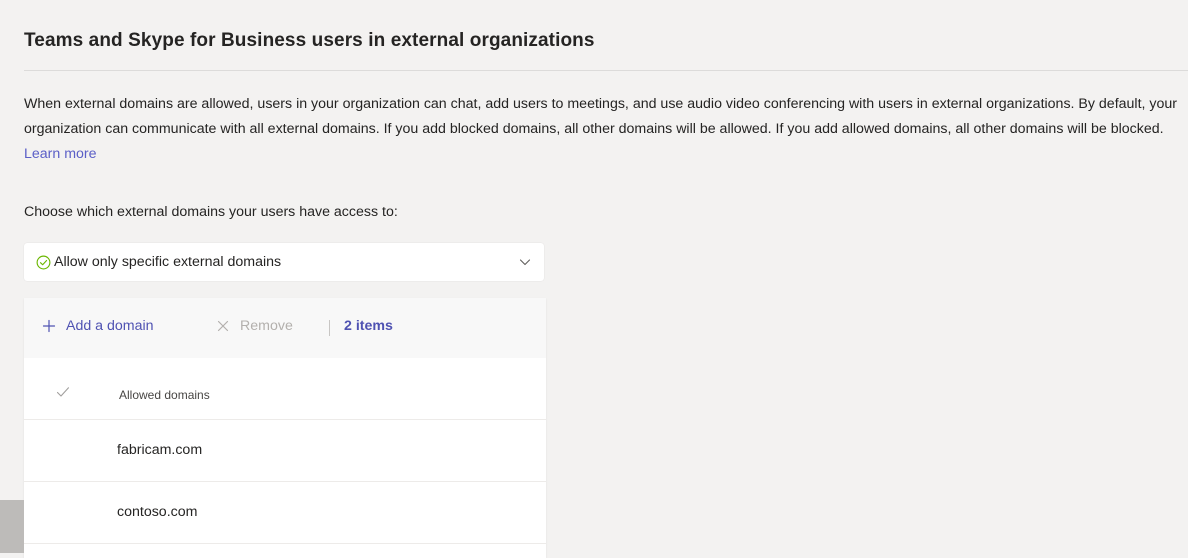 The image size is (1188, 558). I want to click on table-row: fabricam.com, so click(285, 451).